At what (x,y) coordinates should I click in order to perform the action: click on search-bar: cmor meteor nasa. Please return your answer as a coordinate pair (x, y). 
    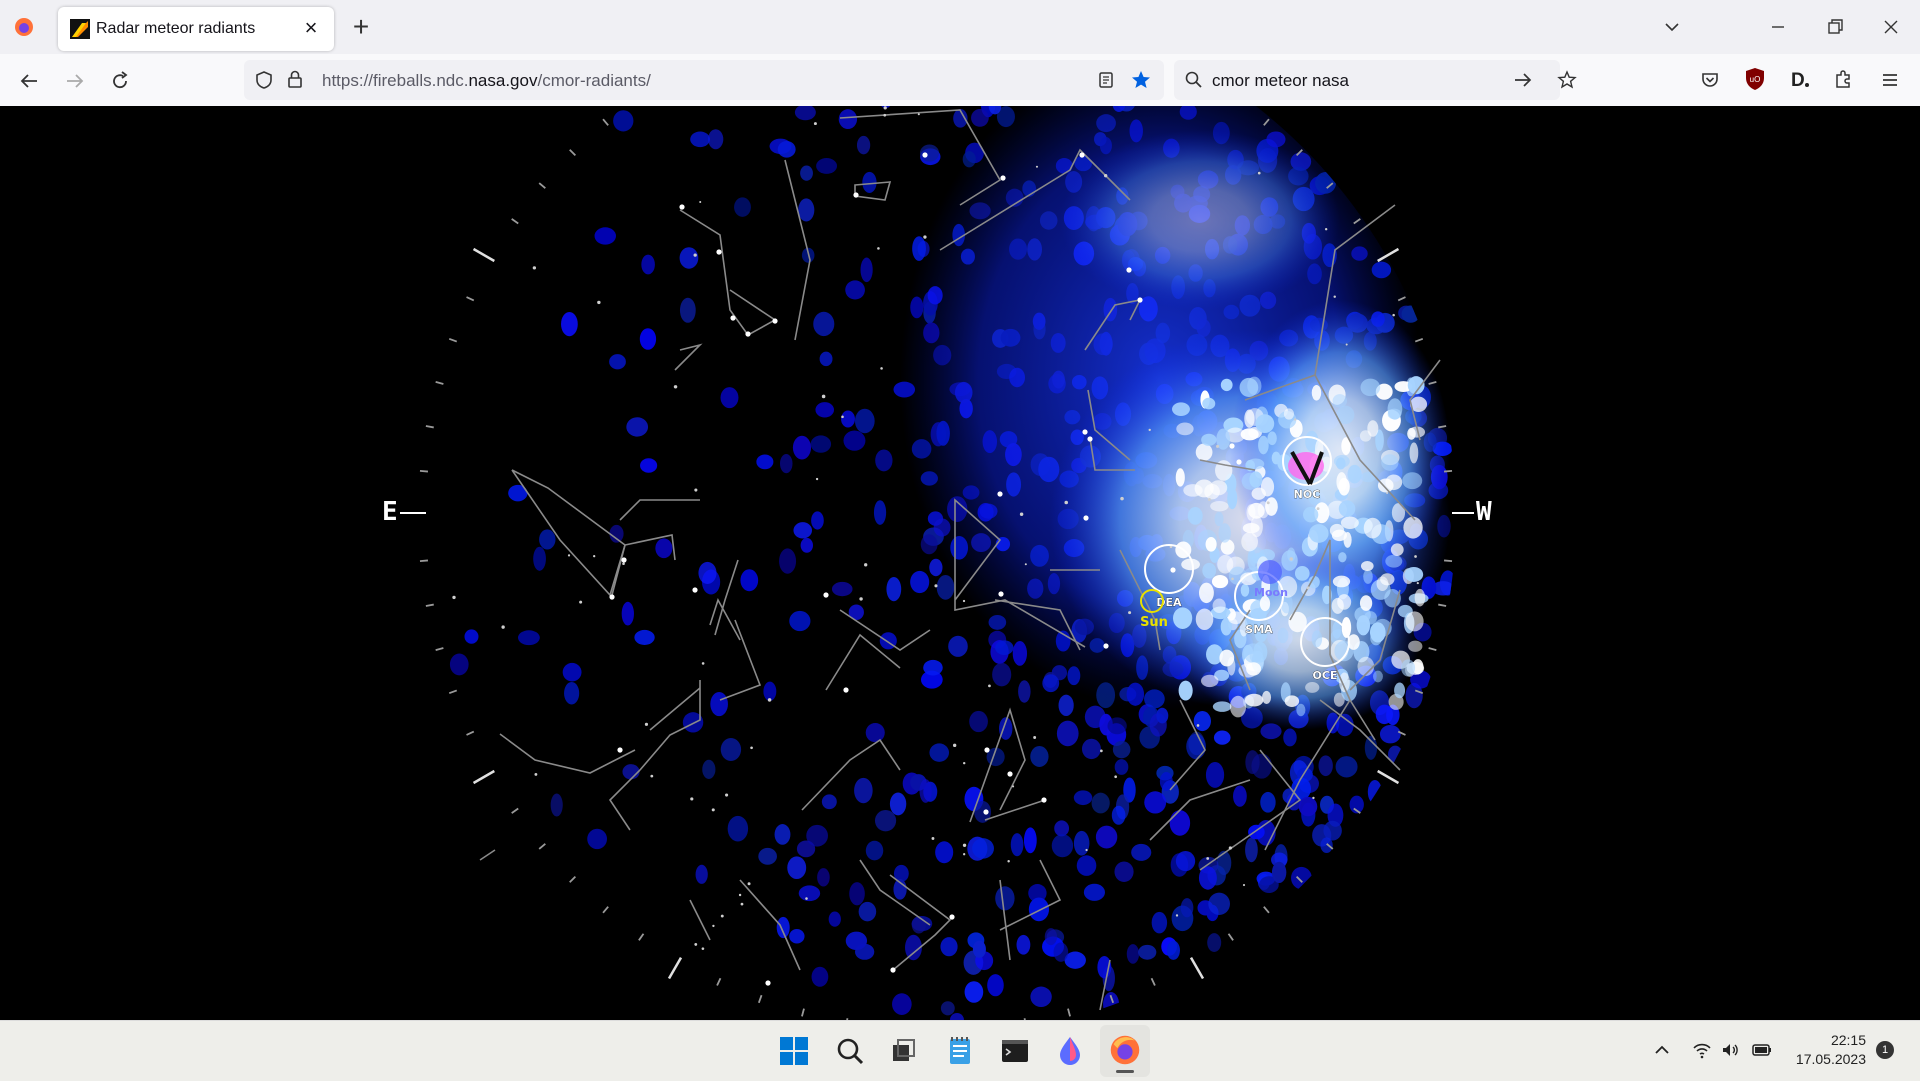
    Looking at the image, I should click on (1367, 80).